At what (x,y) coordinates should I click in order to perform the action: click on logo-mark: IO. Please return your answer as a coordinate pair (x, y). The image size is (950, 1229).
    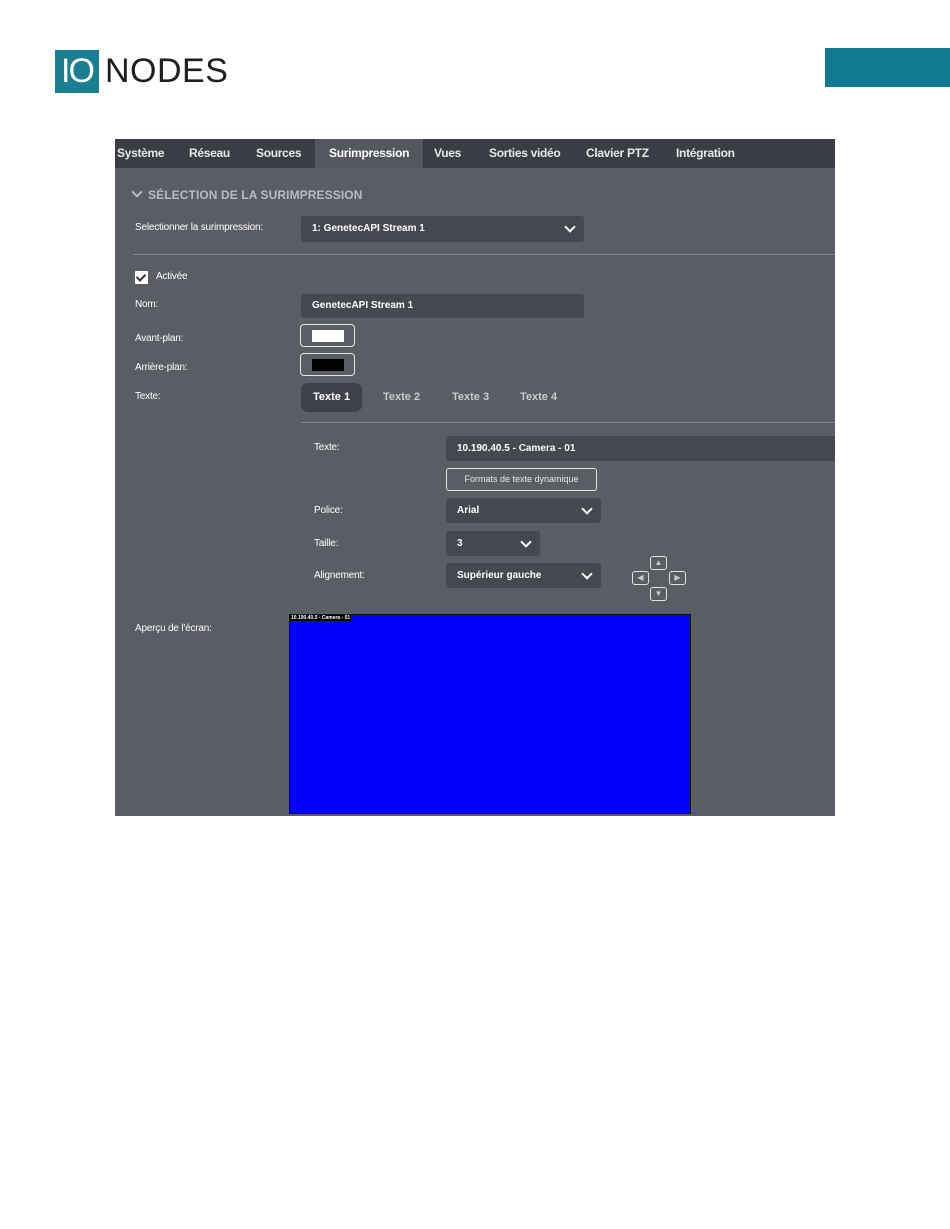
    Looking at the image, I should click on (77, 71).